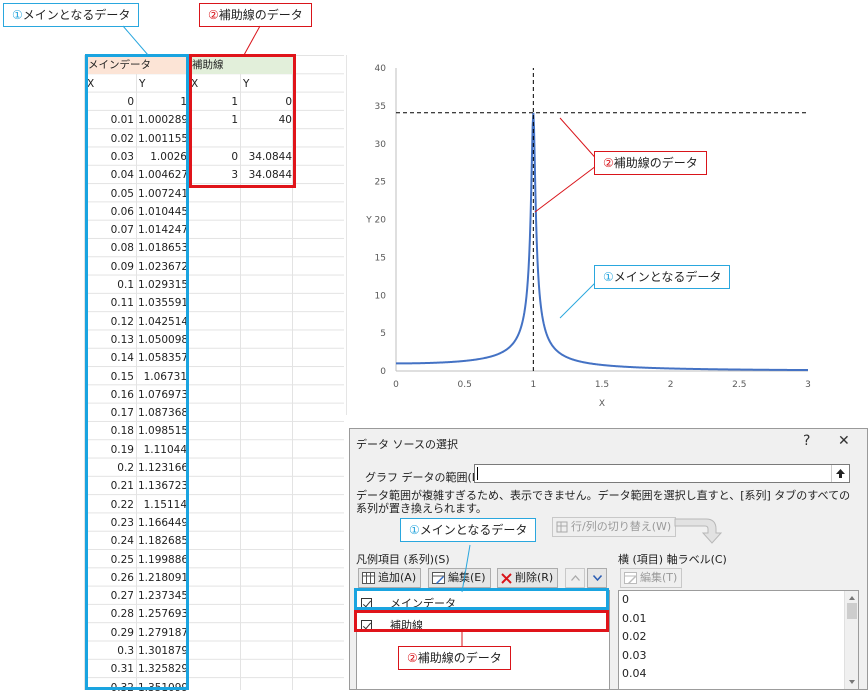  What do you see at coordinates (412, 658) in the screenshot?
I see `callout-number: ②` at bounding box center [412, 658].